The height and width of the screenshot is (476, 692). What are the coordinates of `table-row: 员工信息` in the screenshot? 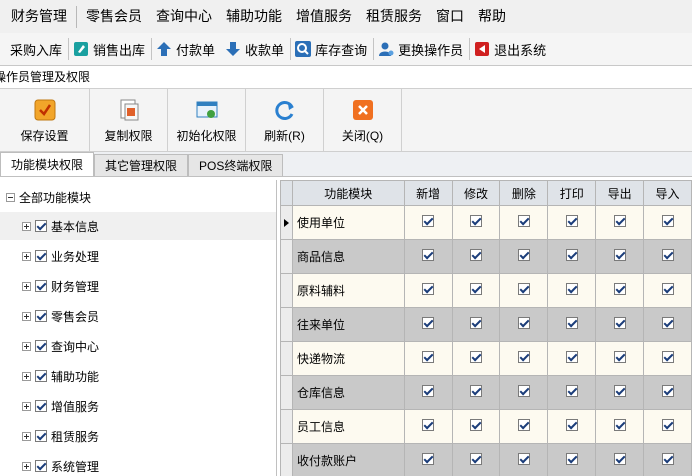 It's located at (486, 426).